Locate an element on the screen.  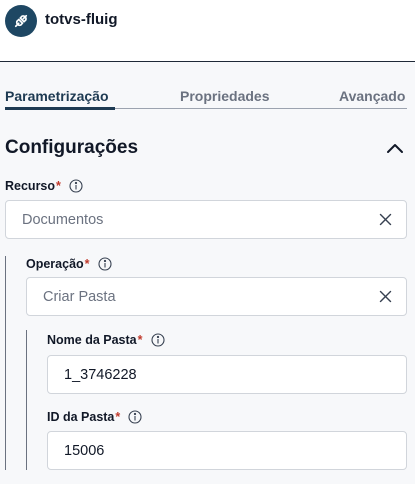
collapse-button is located at coordinates (395, 148).